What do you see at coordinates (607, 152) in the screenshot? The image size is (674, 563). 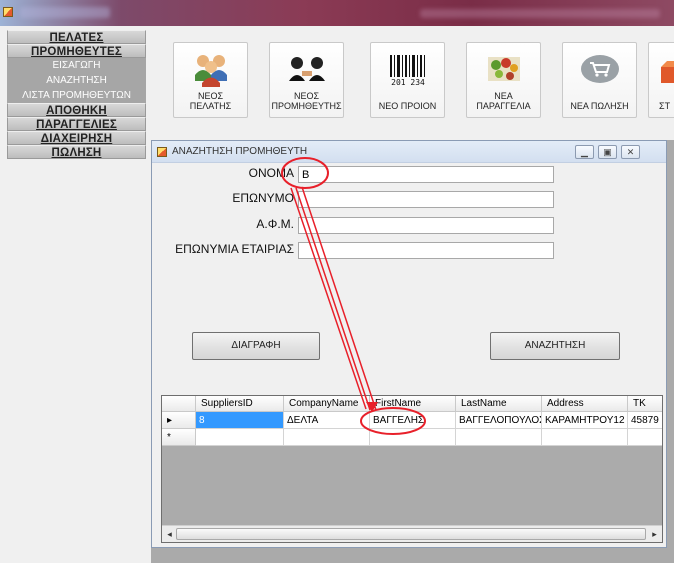 I see `maximize-icon: ▣` at bounding box center [607, 152].